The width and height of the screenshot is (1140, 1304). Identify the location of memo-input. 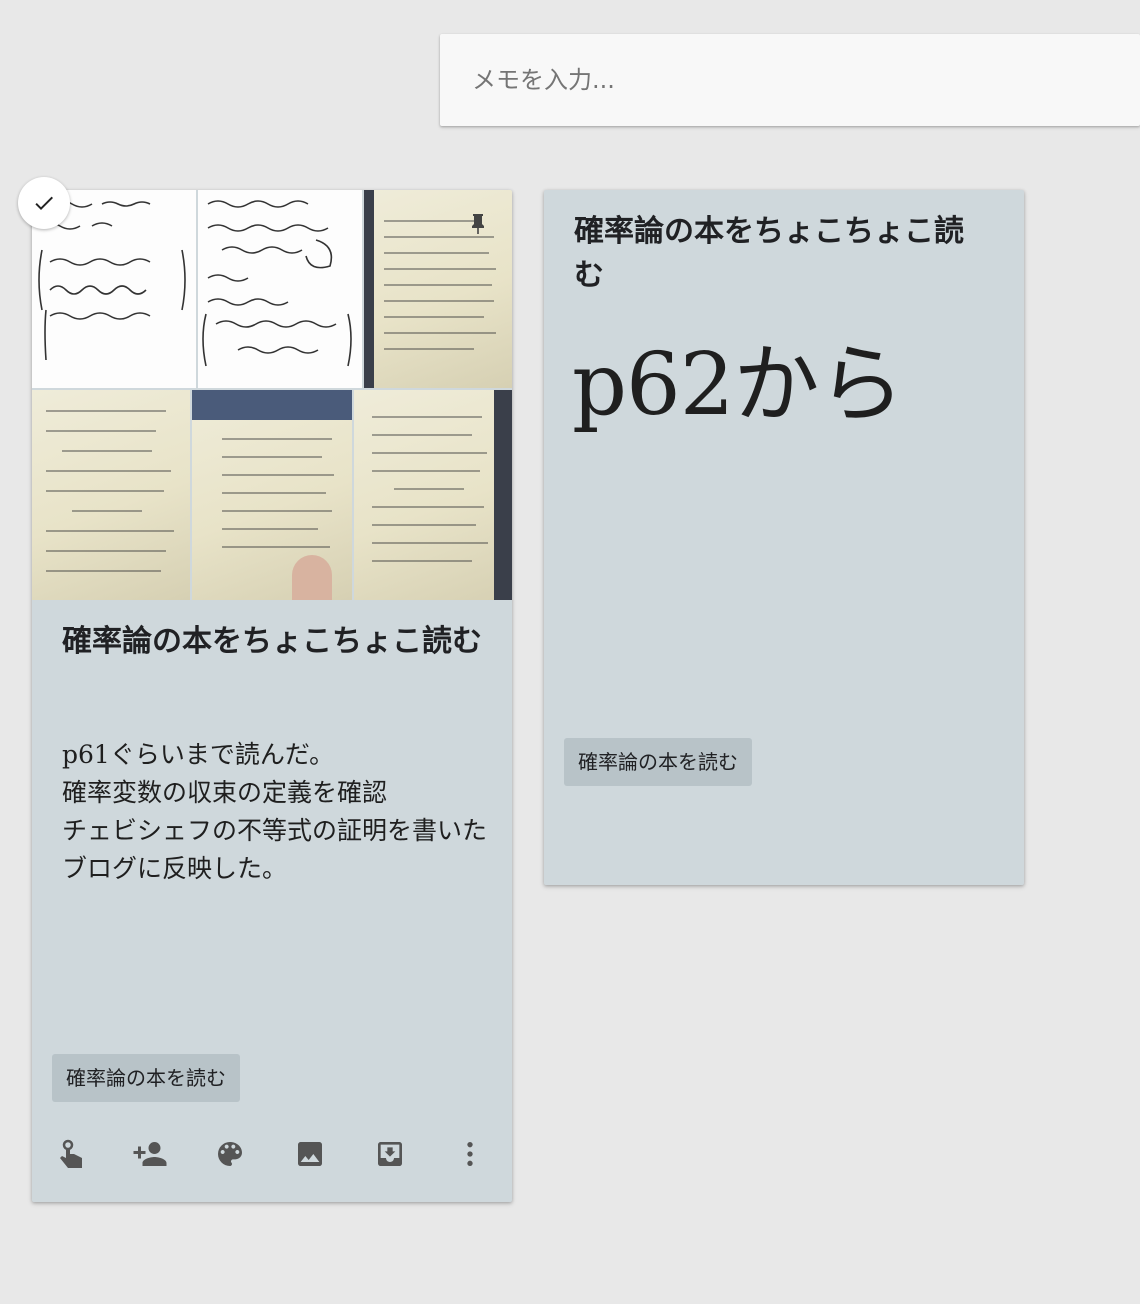
(772, 80).